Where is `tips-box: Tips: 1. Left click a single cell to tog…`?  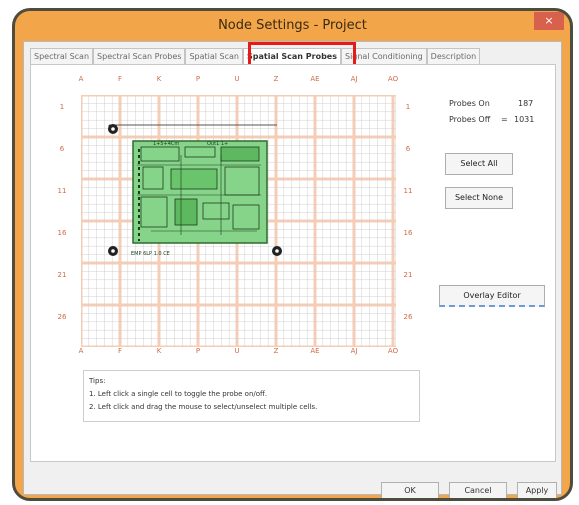
tips-box: Tips: 1. Left click a single cell to tog… is located at coordinates (251, 396).